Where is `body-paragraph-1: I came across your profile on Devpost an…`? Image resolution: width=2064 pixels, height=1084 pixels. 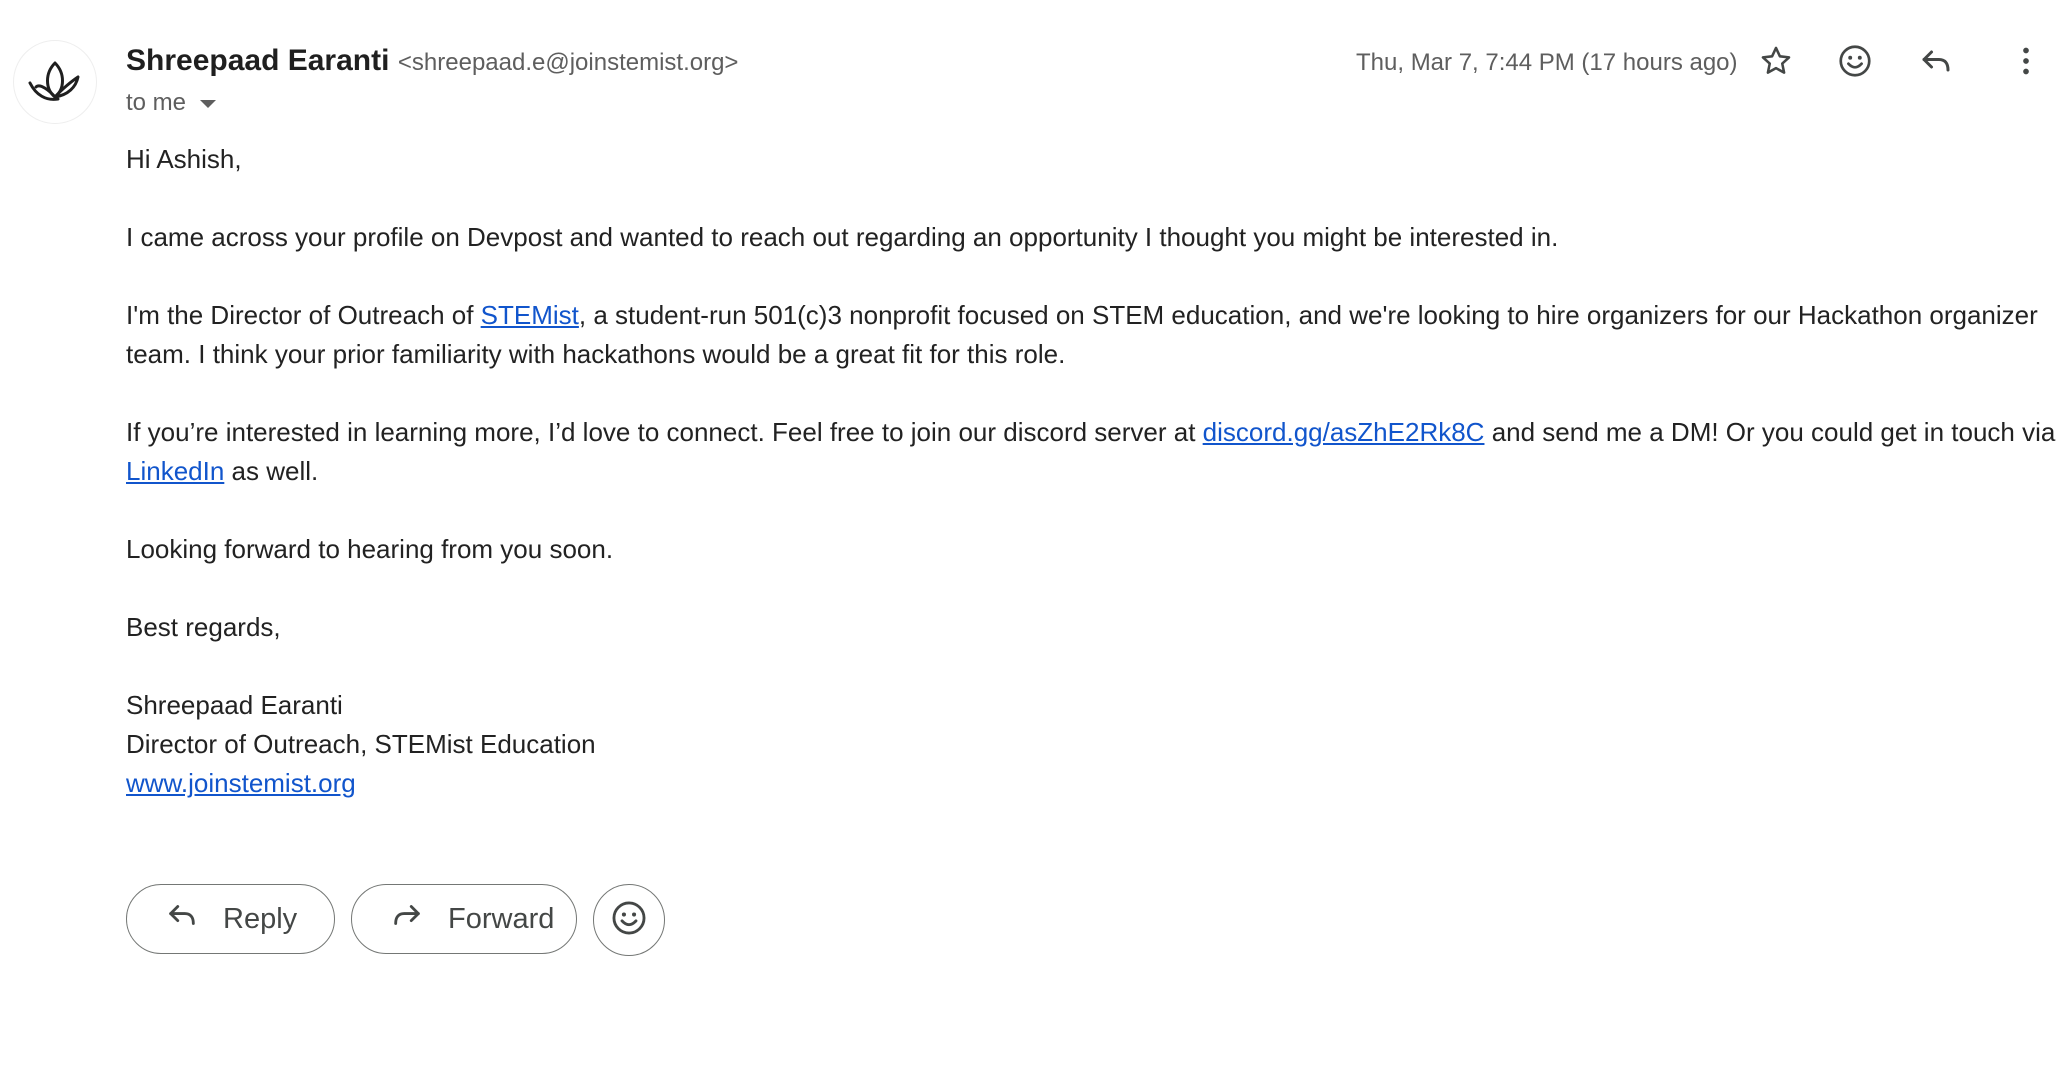
body-paragraph-1: I came across your profile on Devpost an… is located at coordinates (842, 237).